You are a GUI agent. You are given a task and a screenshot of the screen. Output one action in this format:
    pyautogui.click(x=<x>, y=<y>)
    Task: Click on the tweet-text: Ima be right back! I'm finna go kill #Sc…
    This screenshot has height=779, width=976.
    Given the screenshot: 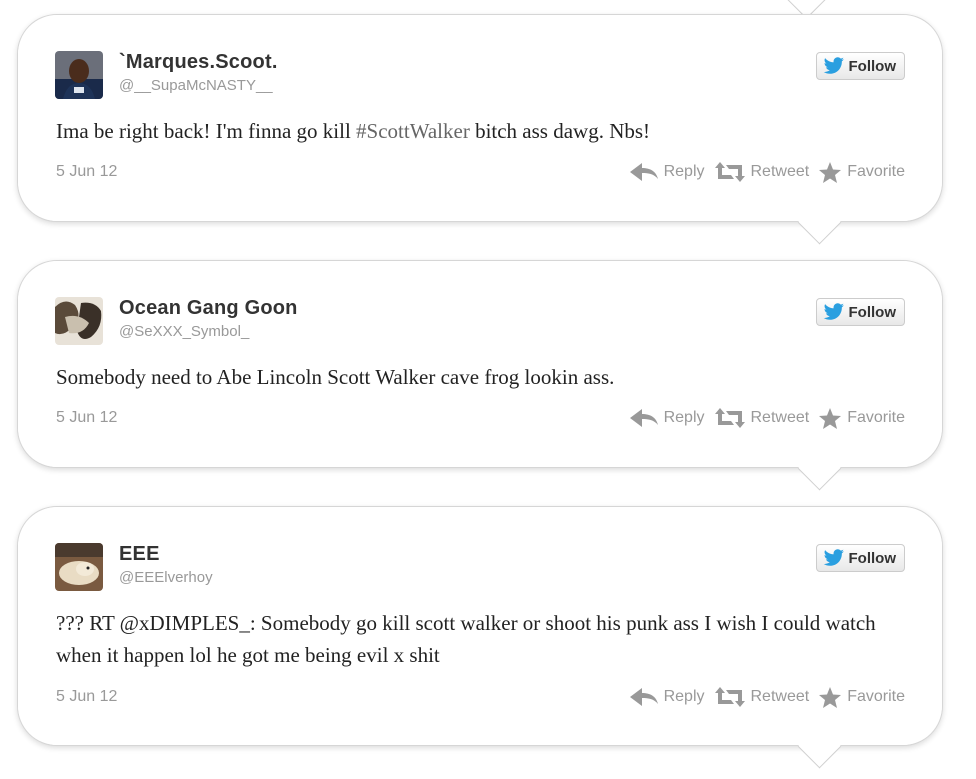 What is the action you would take?
    pyautogui.click(x=353, y=131)
    